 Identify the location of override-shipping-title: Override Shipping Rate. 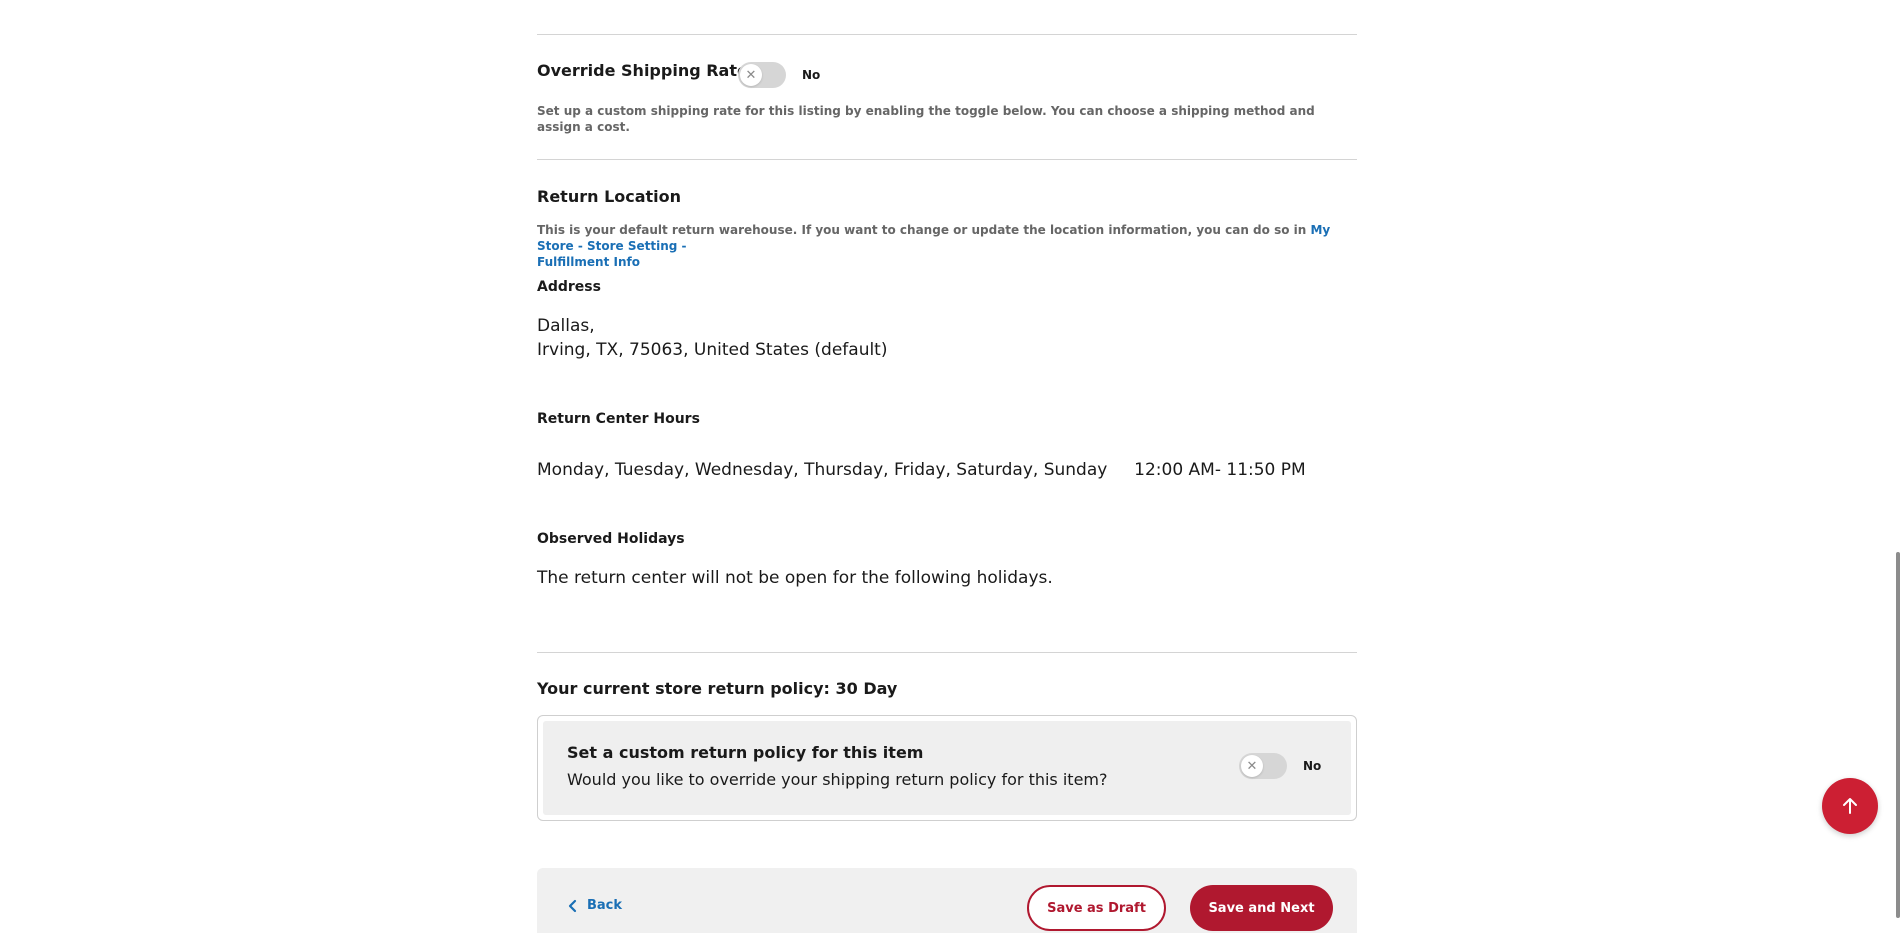
(642, 70).